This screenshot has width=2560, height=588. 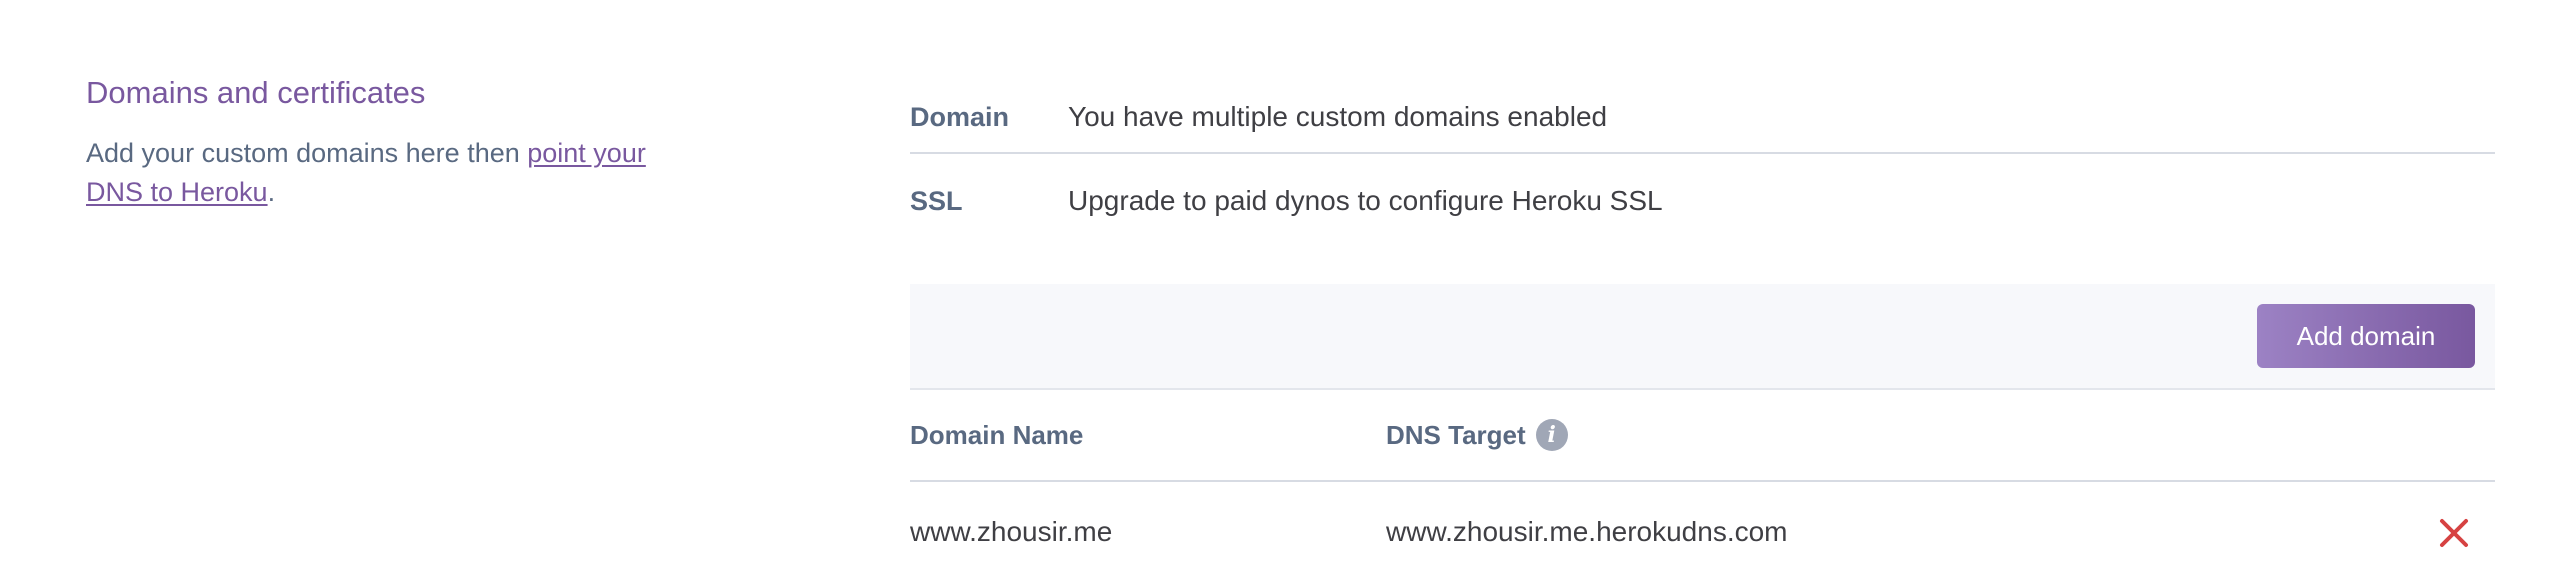 I want to click on domain-value: You have multiple custom domains enabled, so click(x=1338, y=116).